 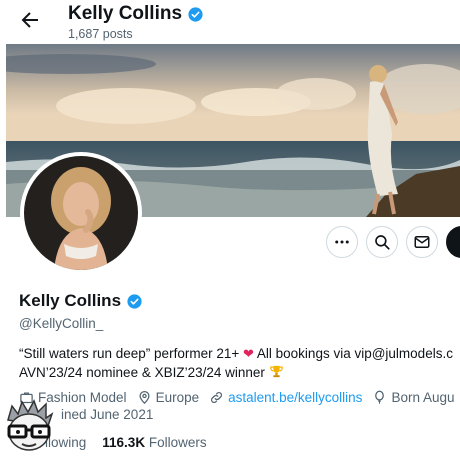 I want to click on search-icon, so click(x=382, y=242).